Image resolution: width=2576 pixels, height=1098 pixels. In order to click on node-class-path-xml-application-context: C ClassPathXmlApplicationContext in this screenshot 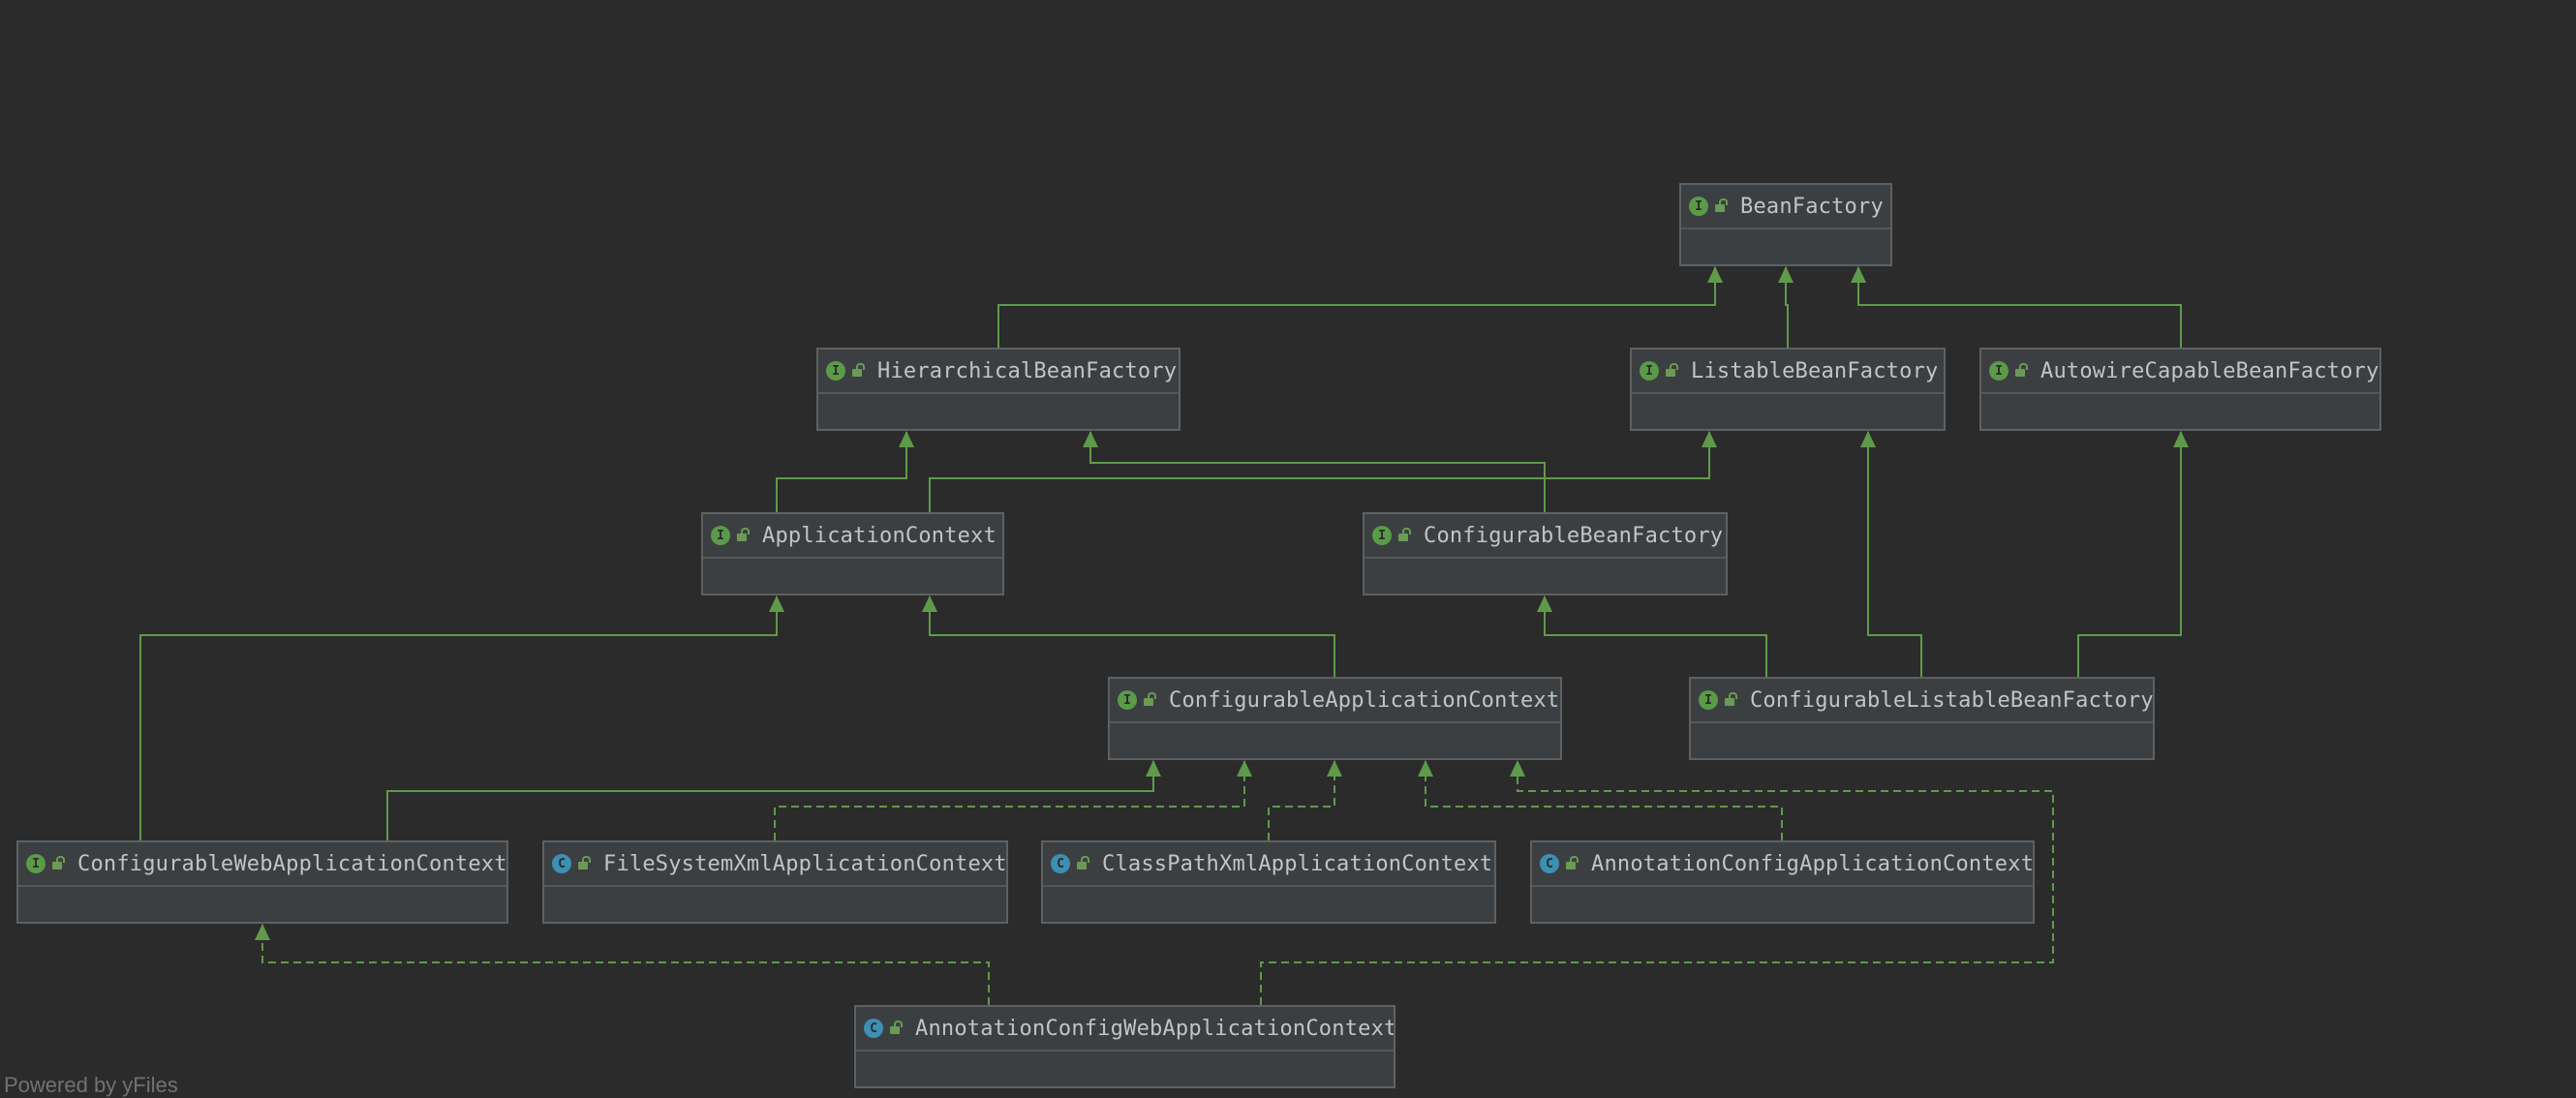, I will do `click(1268, 882)`.